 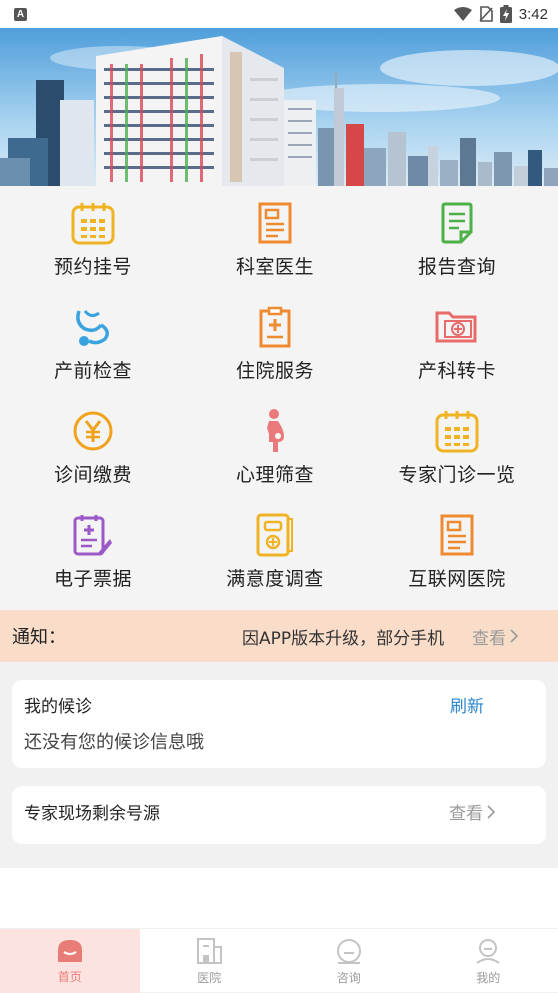 I want to click on grid-item-prenatal-check: 产前检查, so click(x=93, y=342).